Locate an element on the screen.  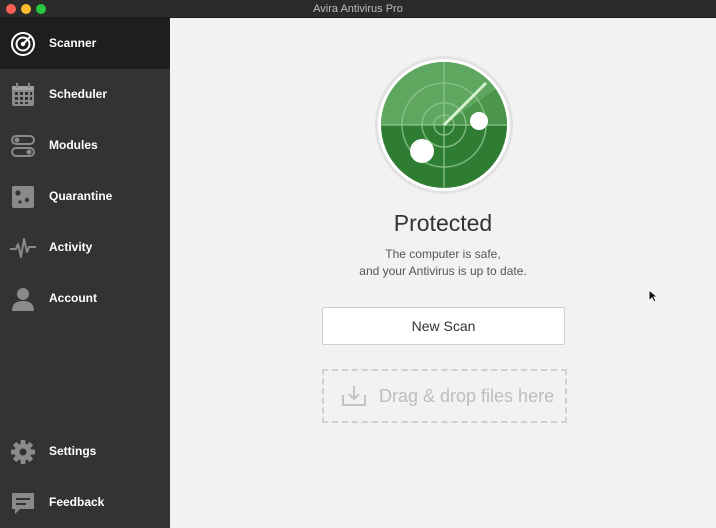
sidebar-item-label: Feedback is located at coordinates (77, 502).